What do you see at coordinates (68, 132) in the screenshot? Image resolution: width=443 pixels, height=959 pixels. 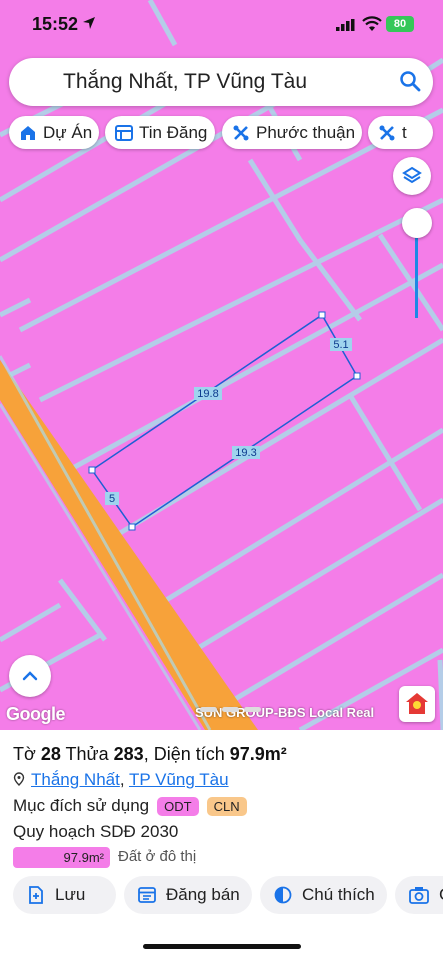 I see `chip-label: Dự Án` at bounding box center [68, 132].